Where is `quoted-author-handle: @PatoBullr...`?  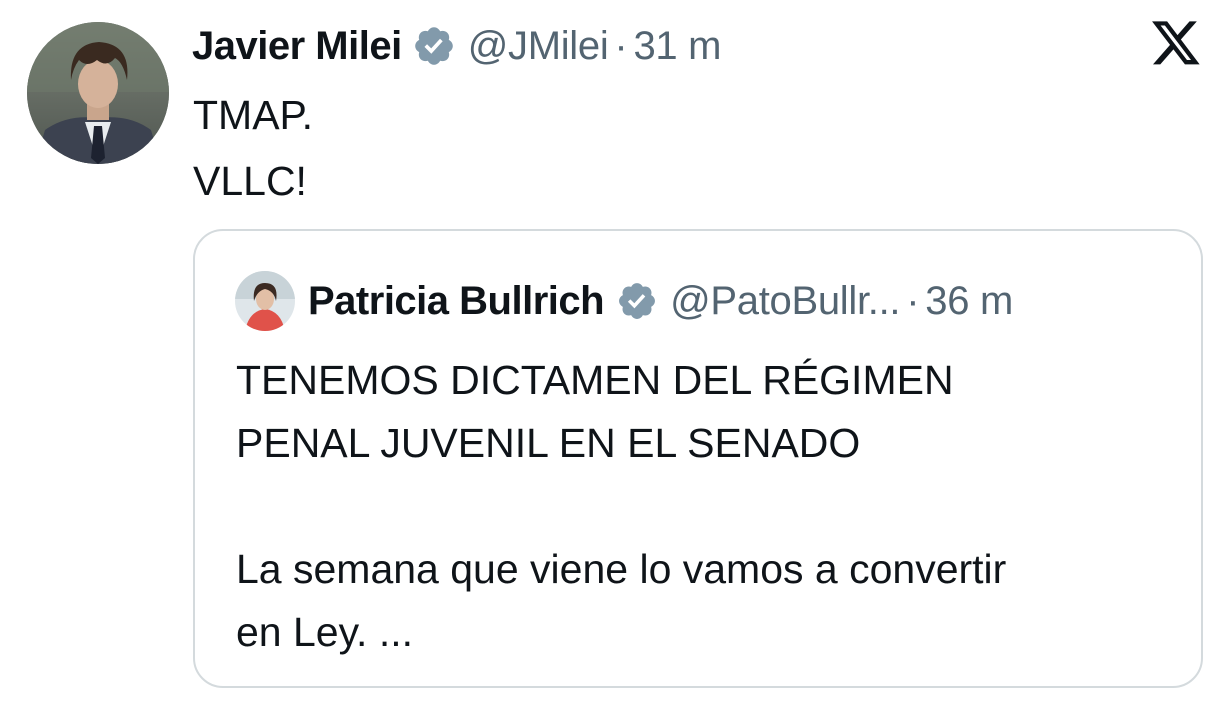 quoted-author-handle: @PatoBullr... is located at coordinates (785, 301).